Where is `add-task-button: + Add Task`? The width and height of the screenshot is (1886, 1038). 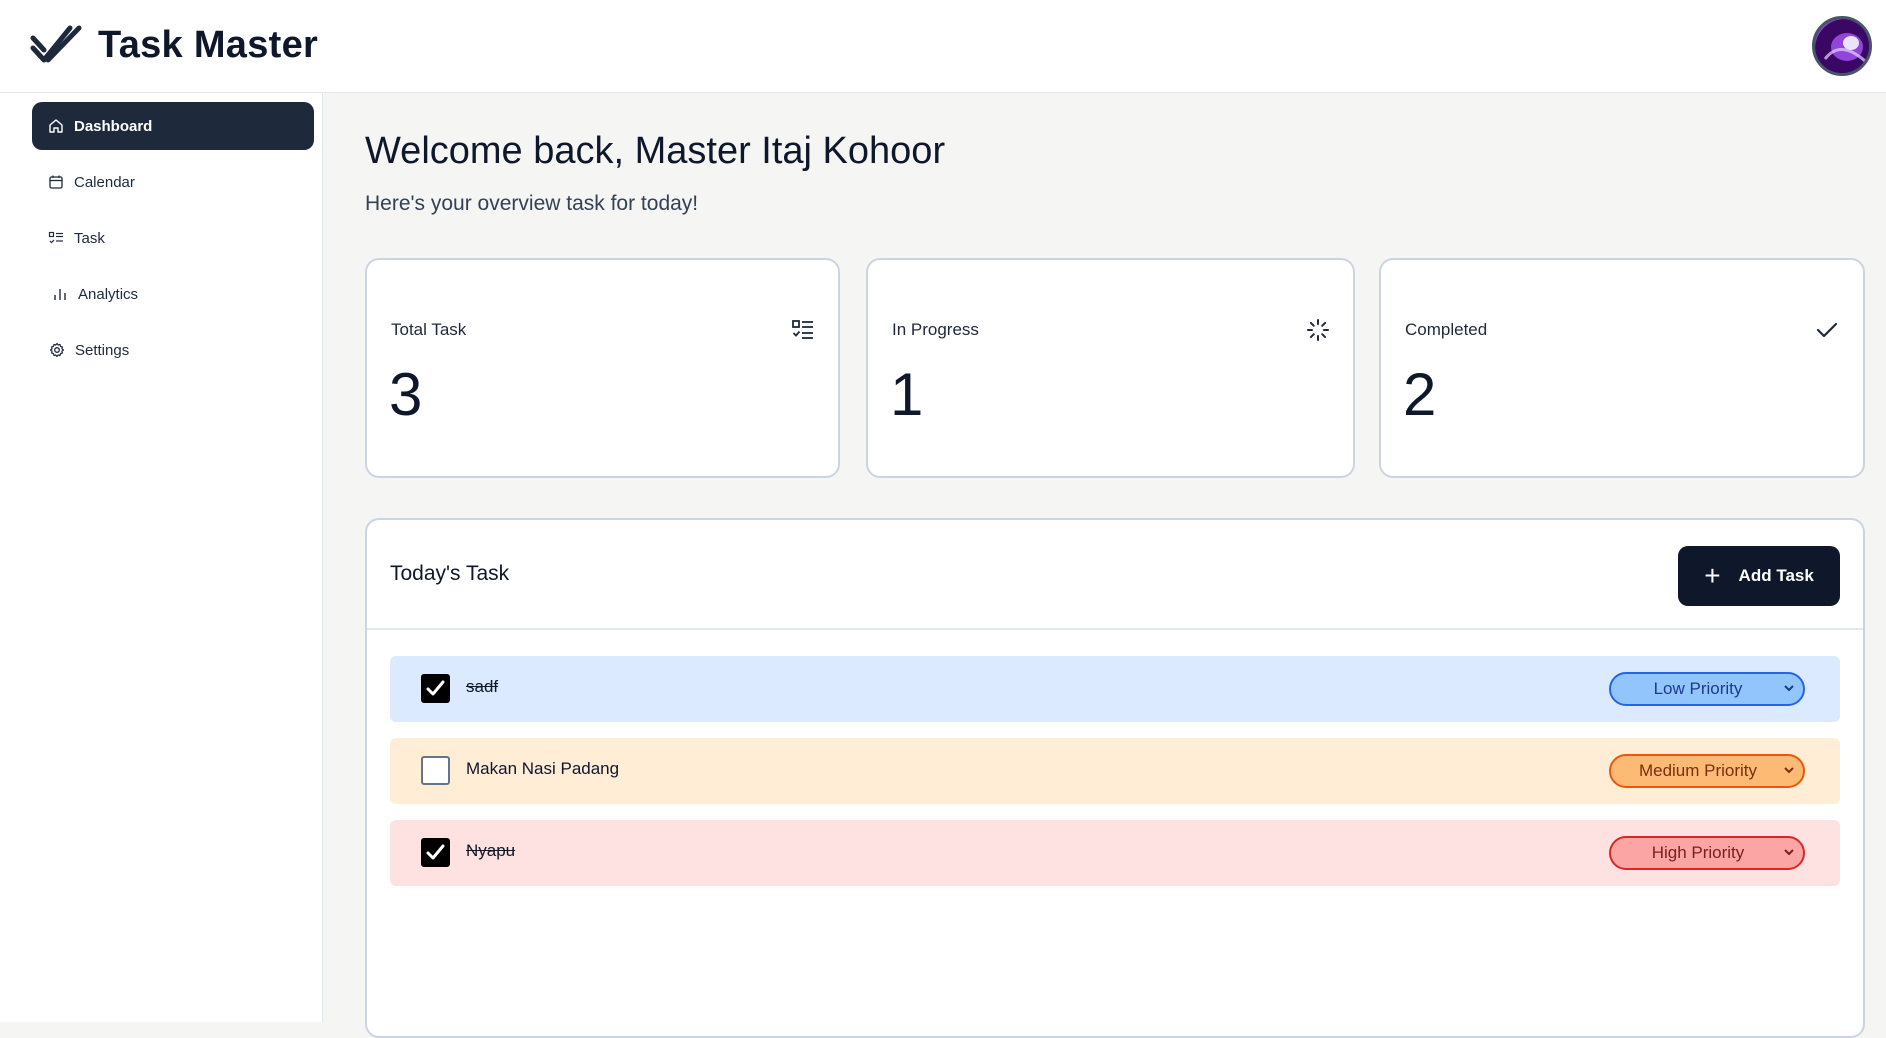 add-task-button: + Add Task is located at coordinates (1759, 576).